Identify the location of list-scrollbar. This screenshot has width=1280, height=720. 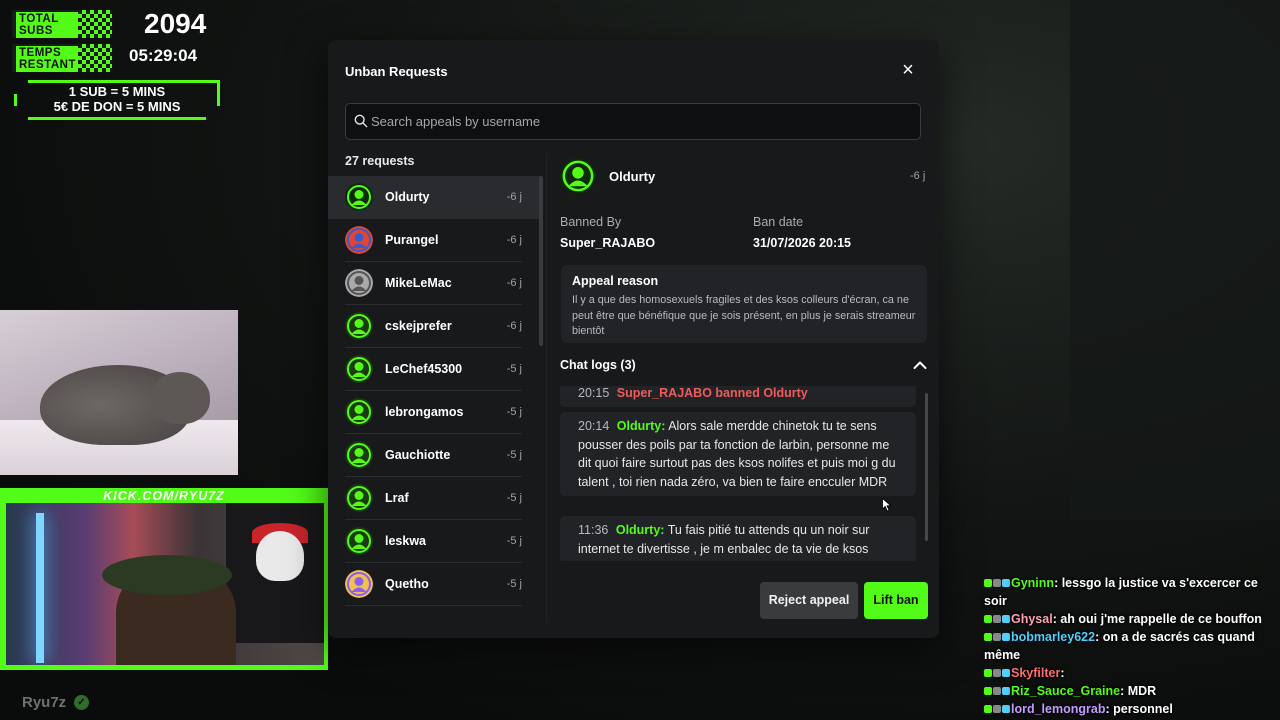
(541, 261).